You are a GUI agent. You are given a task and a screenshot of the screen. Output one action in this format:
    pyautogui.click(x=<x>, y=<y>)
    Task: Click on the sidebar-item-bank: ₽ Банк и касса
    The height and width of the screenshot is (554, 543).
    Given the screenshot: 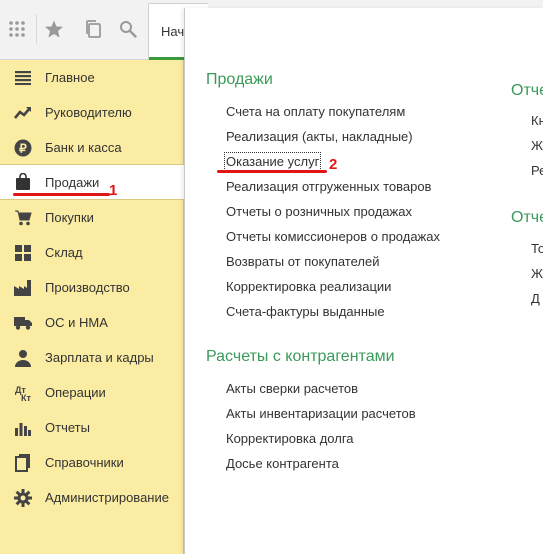 What is the action you would take?
    pyautogui.click(x=92, y=147)
    